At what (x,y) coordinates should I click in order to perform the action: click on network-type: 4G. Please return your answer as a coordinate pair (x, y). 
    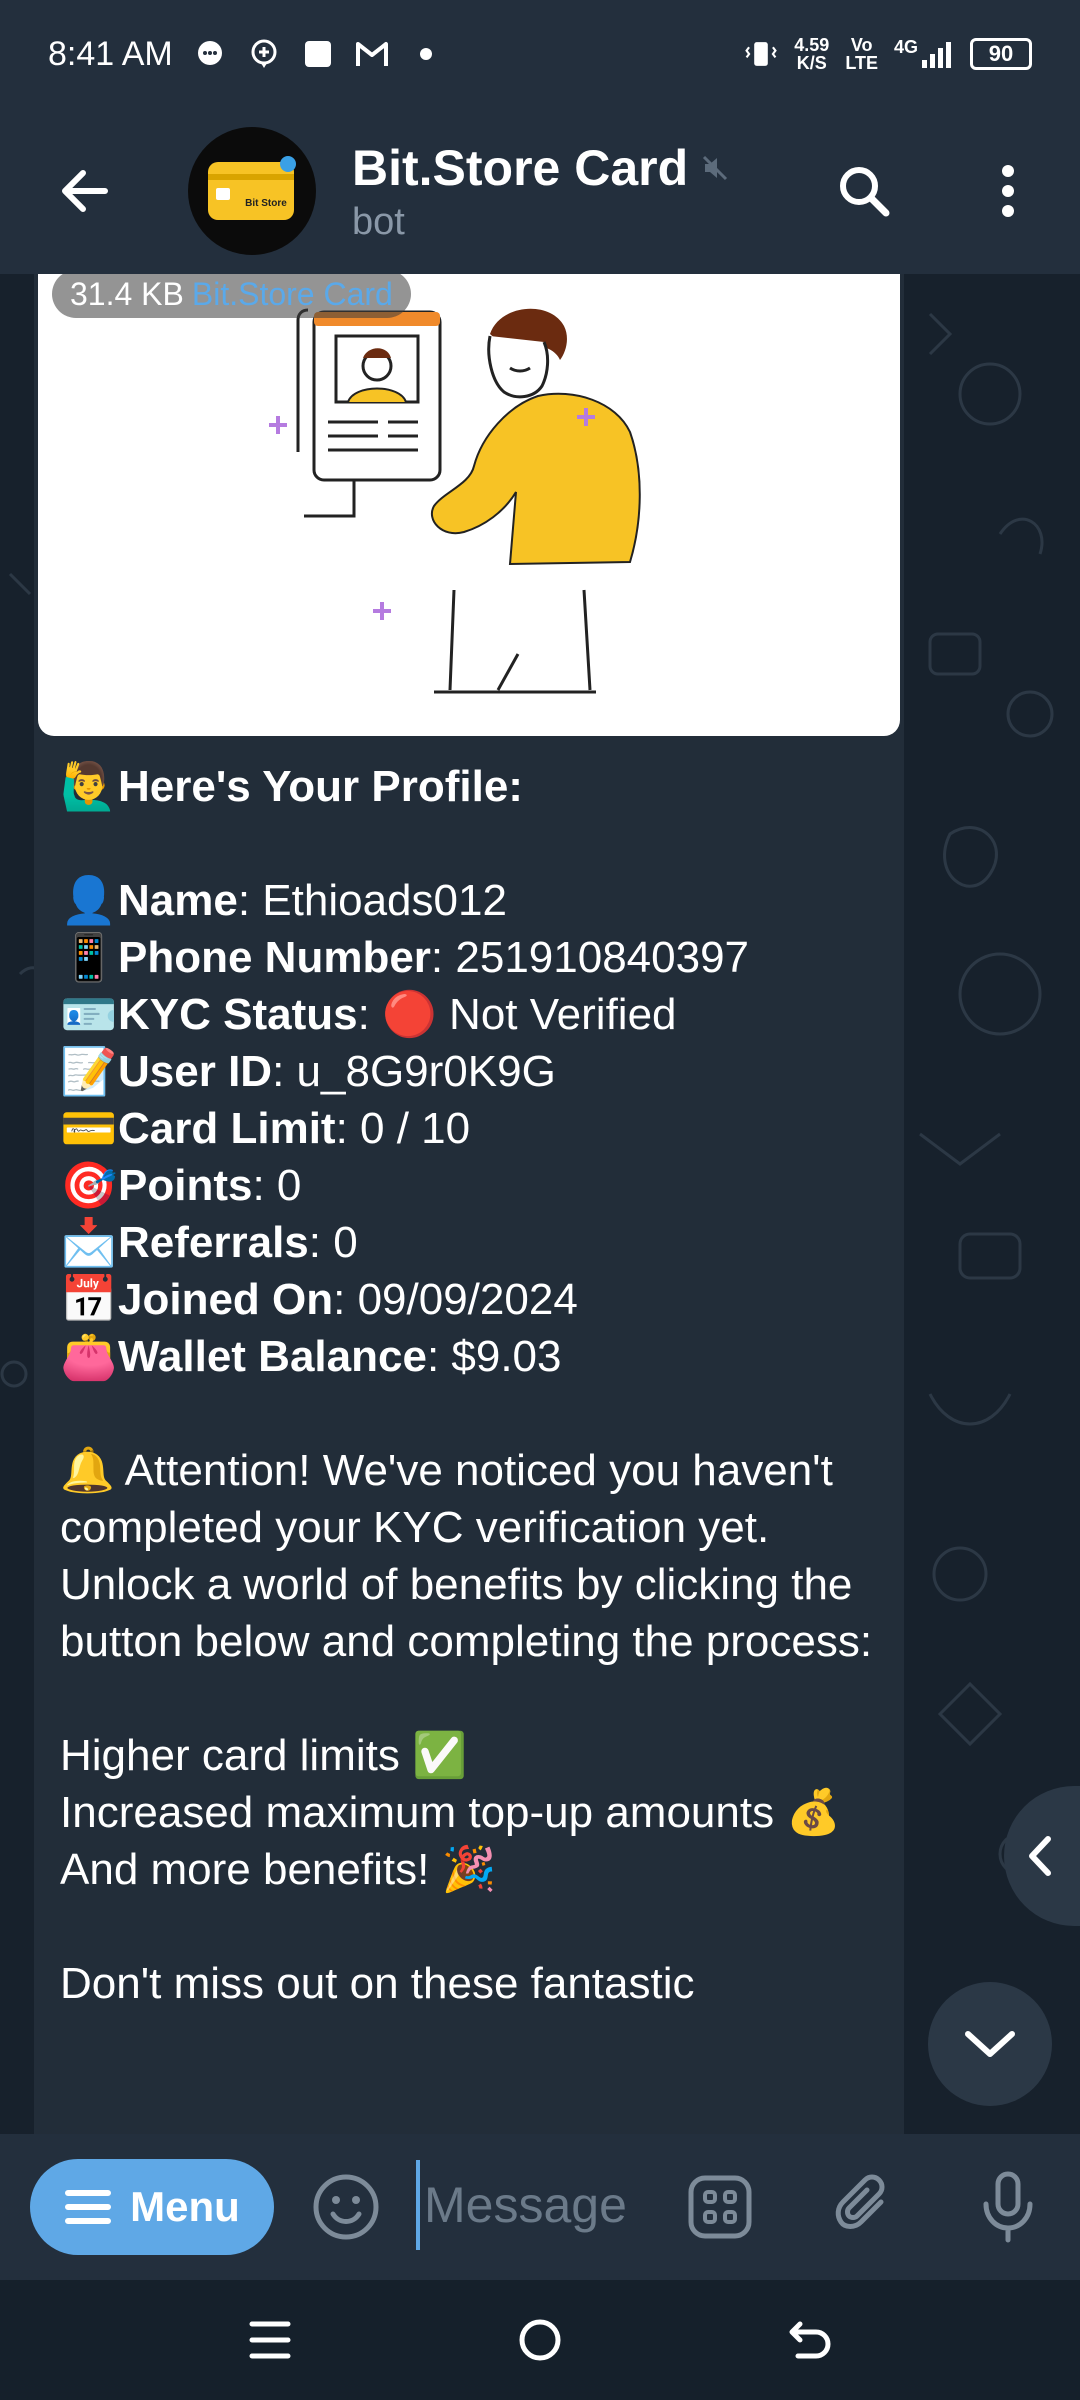
    Looking at the image, I should click on (905, 47).